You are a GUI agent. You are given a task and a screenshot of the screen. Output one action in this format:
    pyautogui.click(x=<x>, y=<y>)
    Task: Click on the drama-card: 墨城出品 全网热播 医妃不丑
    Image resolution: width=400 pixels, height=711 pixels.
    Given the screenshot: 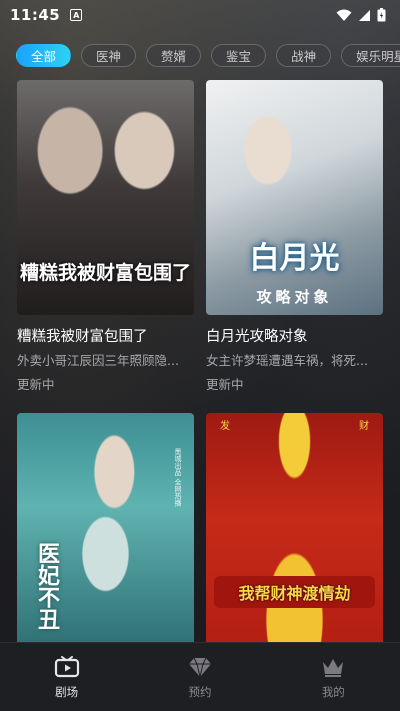 What is the action you would take?
    pyautogui.click(x=105, y=530)
    